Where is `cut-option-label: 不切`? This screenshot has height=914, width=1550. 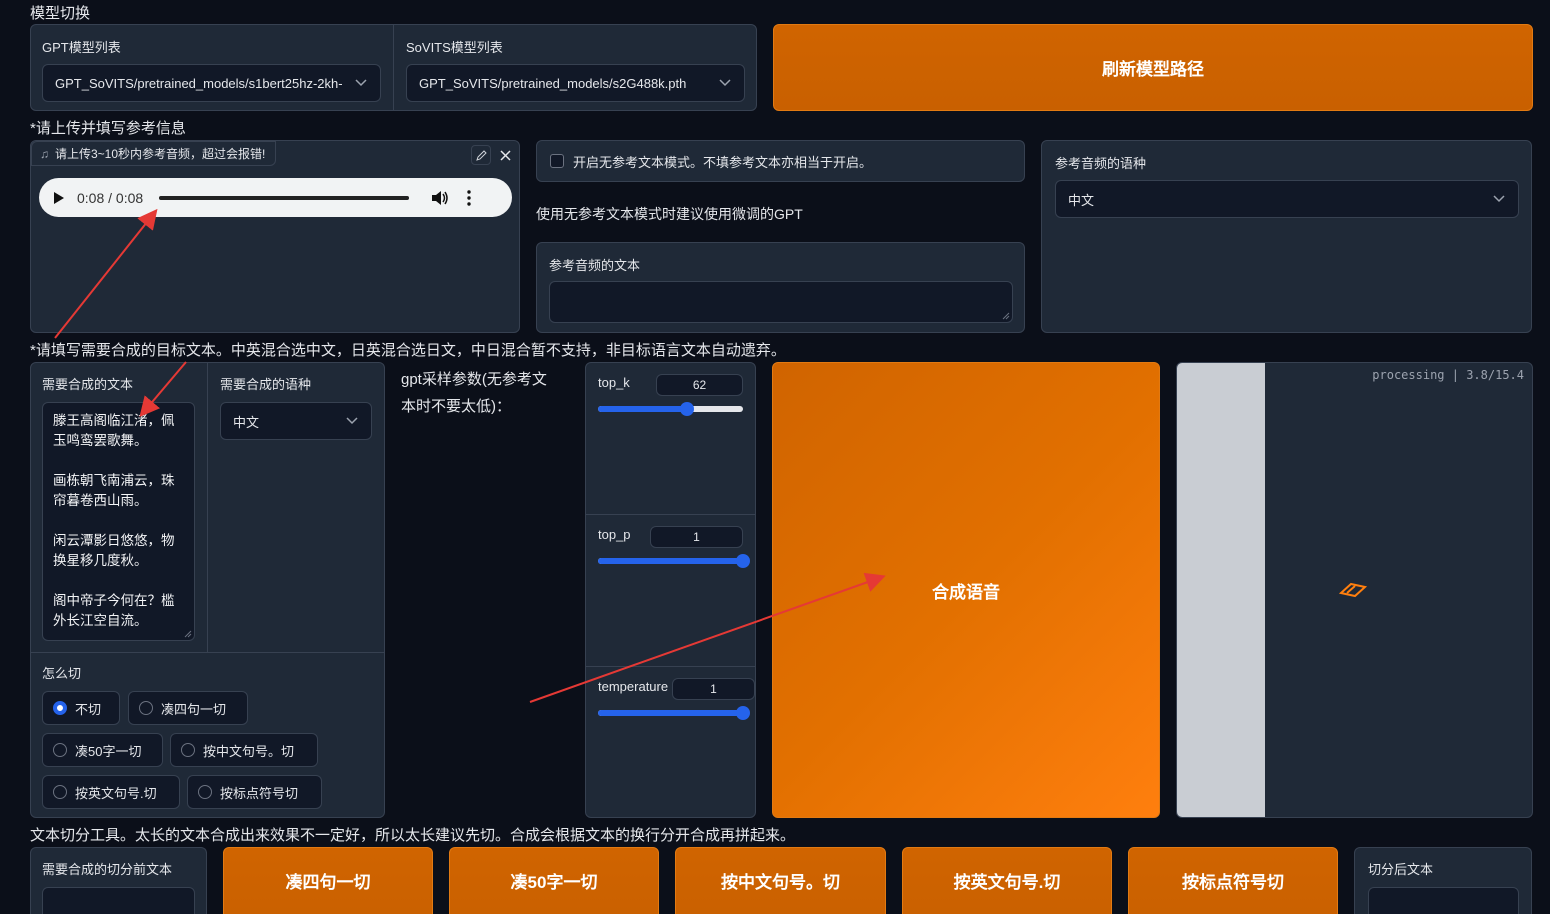 cut-option-label: 不切 is located at coordinates (88, 709).